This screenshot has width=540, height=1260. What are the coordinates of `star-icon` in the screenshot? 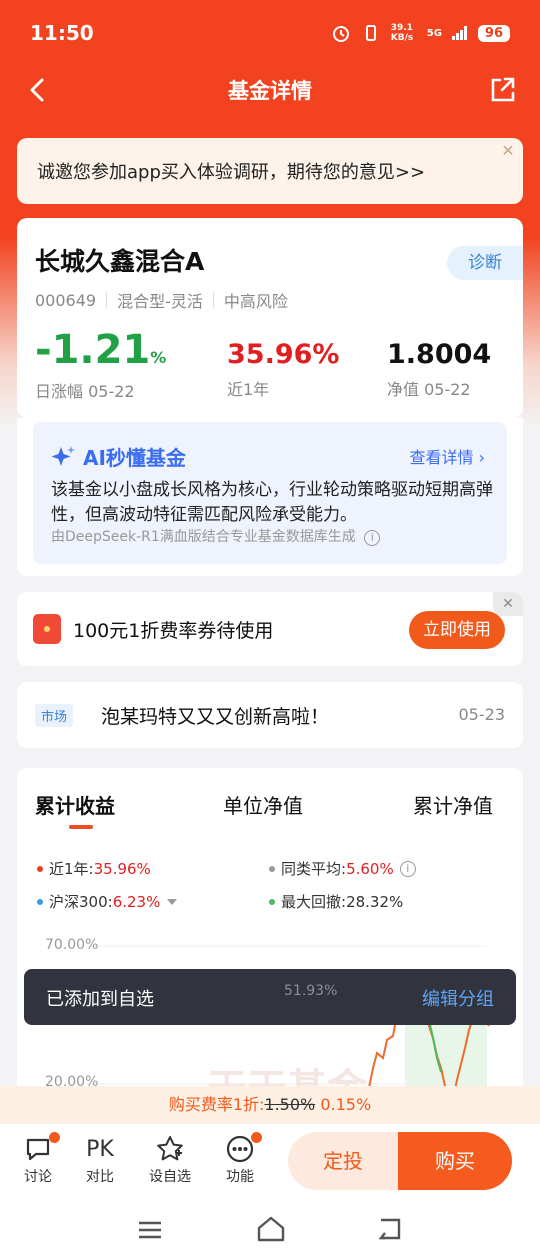 It's located at (170, 1148).